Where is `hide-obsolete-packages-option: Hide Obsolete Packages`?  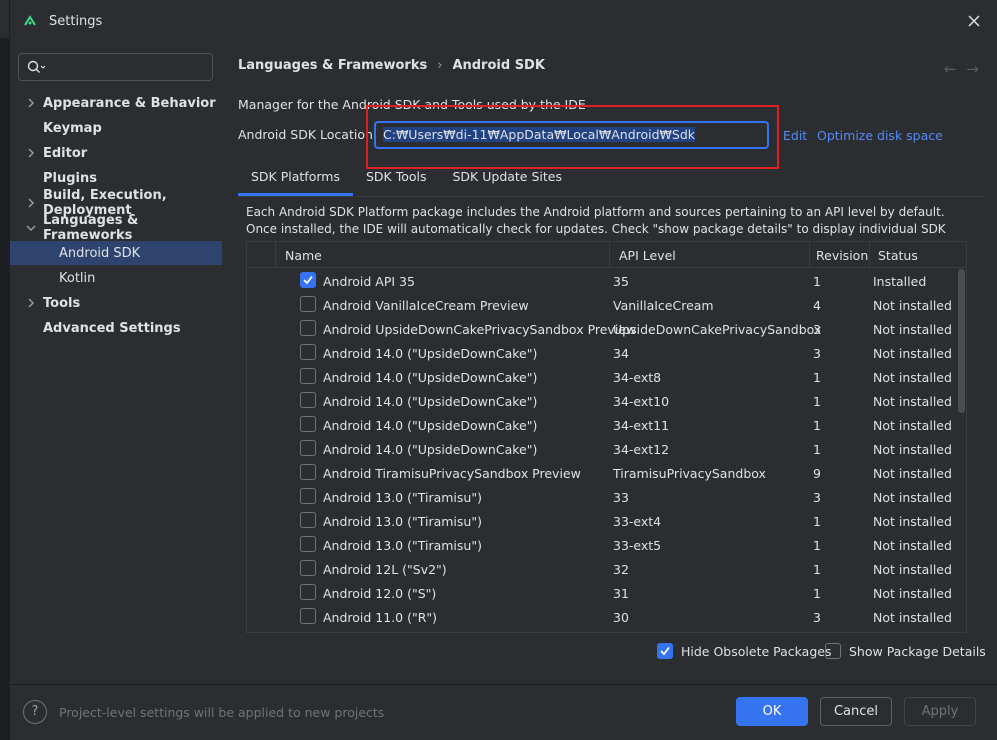
hide-obsolete-packages-option: Hide Obsolete Packages is located at coordinates (744, 651).